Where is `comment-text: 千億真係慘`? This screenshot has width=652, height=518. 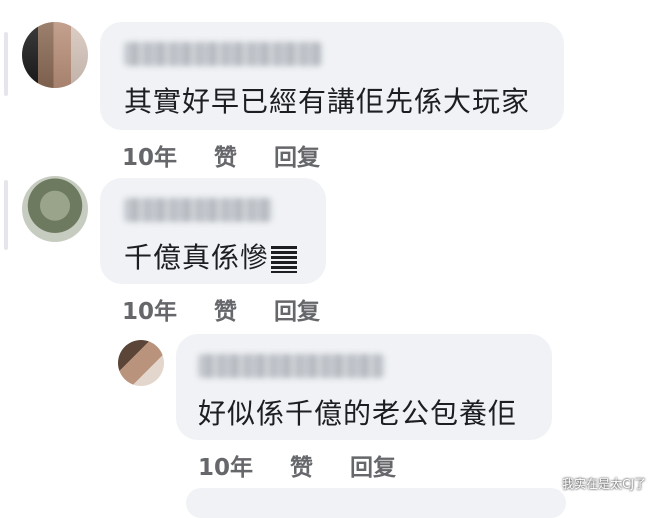
comment-text: 千億真係慘 is located at coordinates (211, 256).